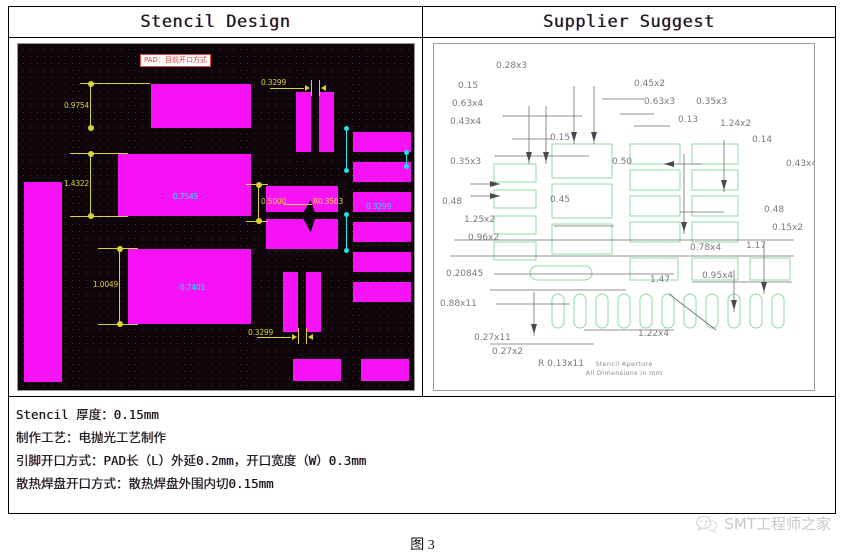 This screenshot has height=556, width=845. Describe the element at coordinates (302, 234) in the screenshot. I see `aperture-thermal-pad` at that location.